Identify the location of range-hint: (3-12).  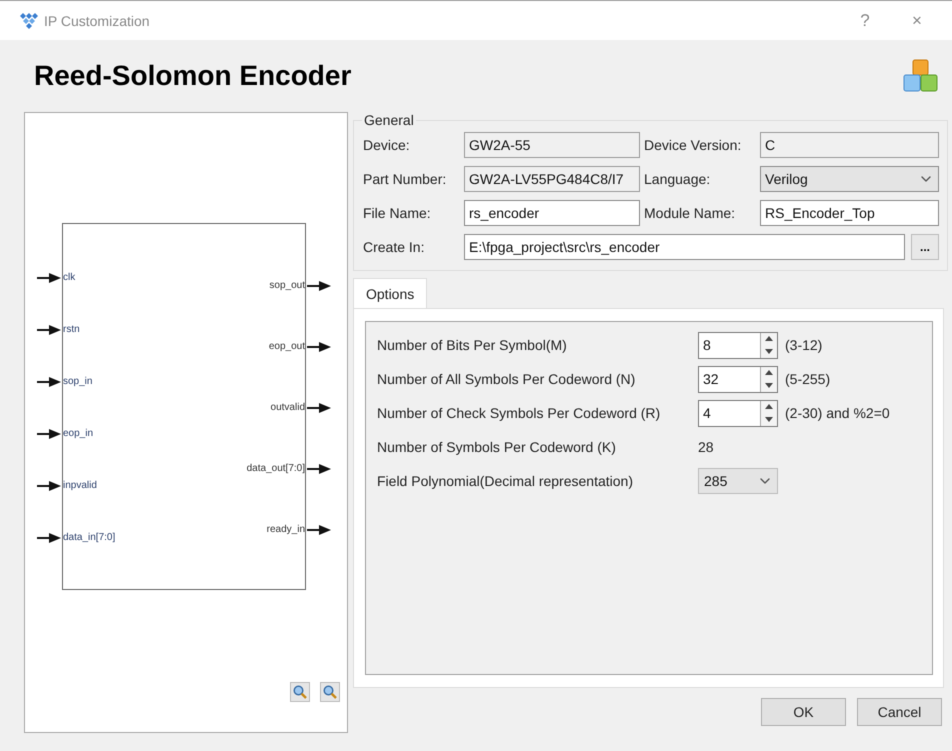
(803, 345).